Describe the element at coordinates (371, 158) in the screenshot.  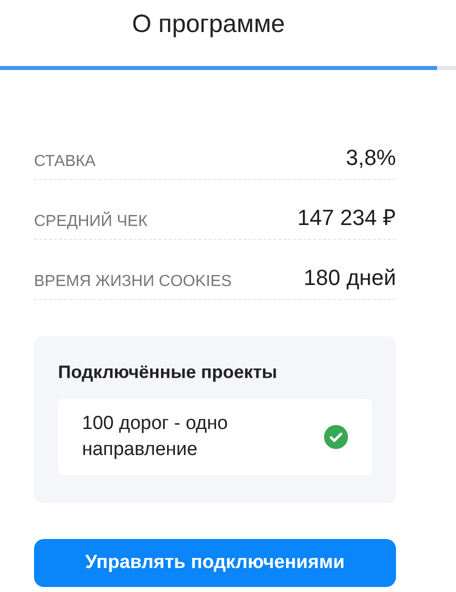
I see `stat-value: 3,8%` at that location.